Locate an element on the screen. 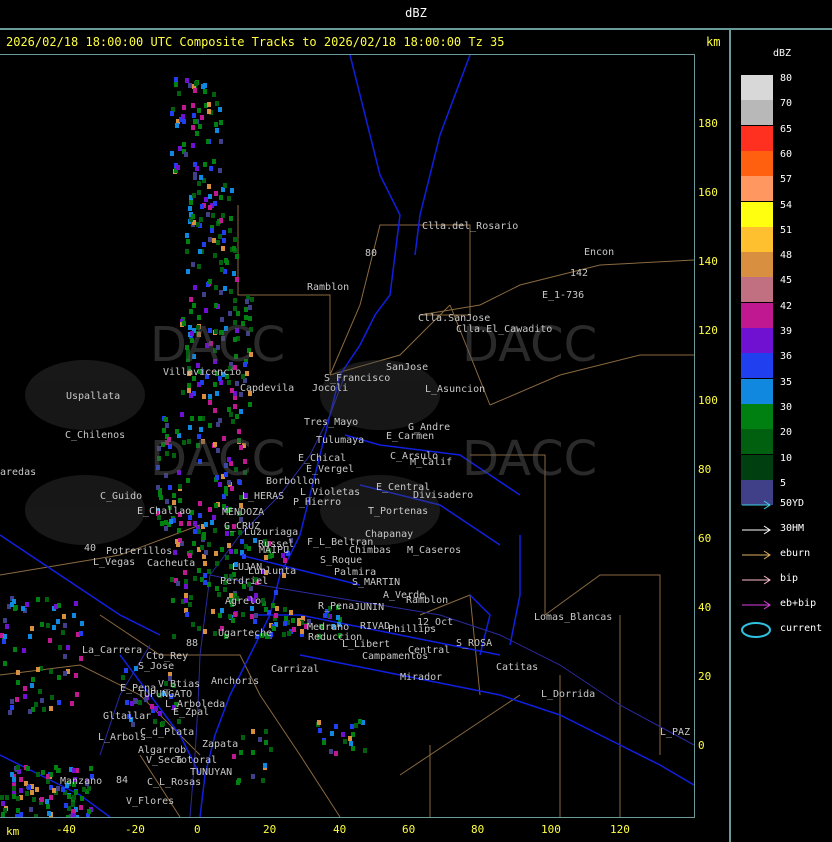 The width and height of the screenshot is (832, 842). x-tick-label: 0 is located at coordinates (197, 829).